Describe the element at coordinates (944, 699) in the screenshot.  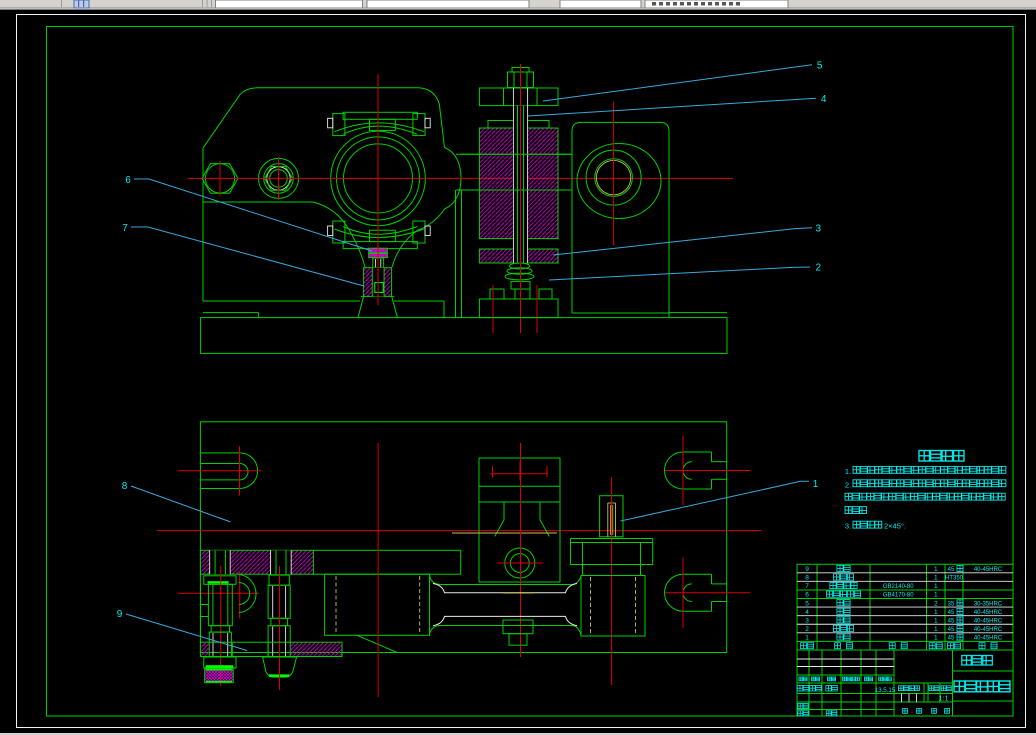
I see `svg-text: 1:1` at that location.